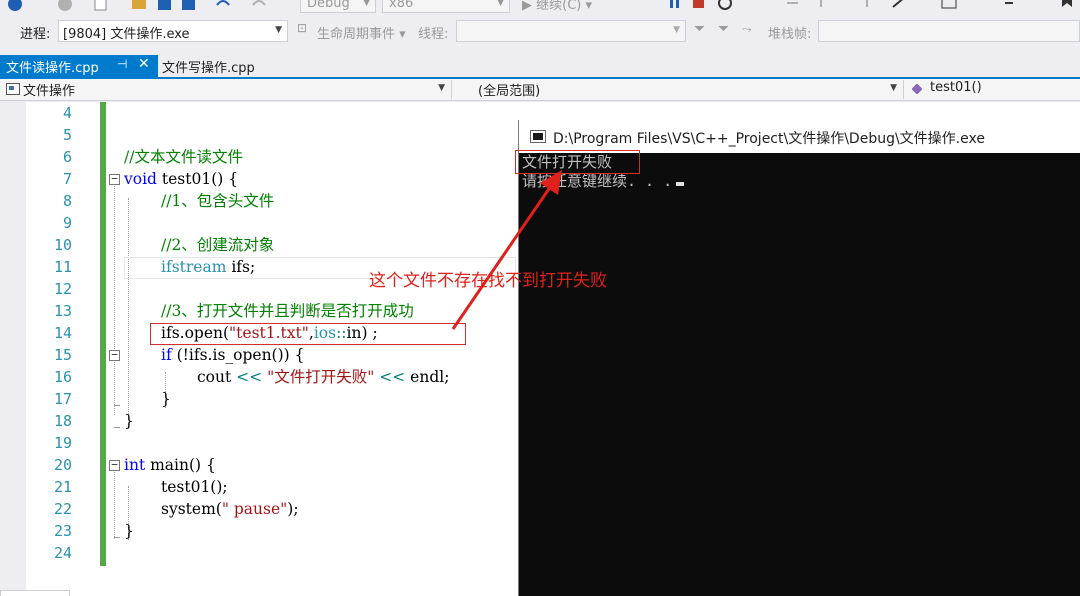 The image size is (1080, 596). Describe the element at coordinates (170, 465) in the screenshot. I see `code-line-20: int main() {` at that location.